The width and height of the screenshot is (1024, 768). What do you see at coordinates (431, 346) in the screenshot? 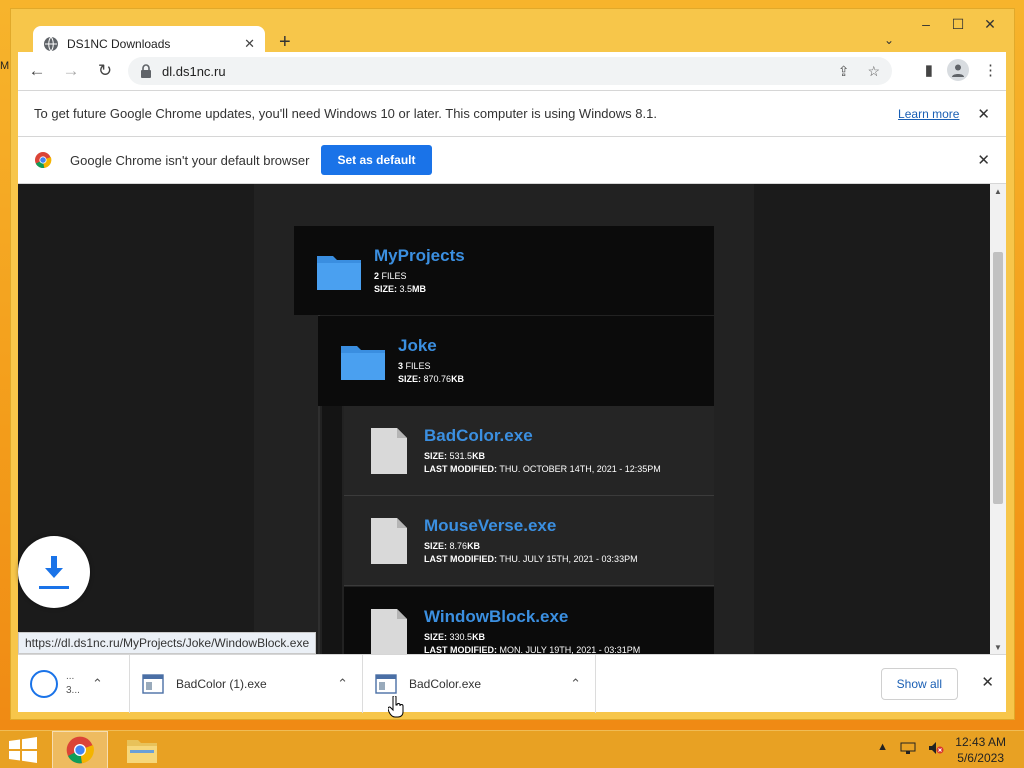
I see `folder-name: Joke` at bounding box center [431, 346].